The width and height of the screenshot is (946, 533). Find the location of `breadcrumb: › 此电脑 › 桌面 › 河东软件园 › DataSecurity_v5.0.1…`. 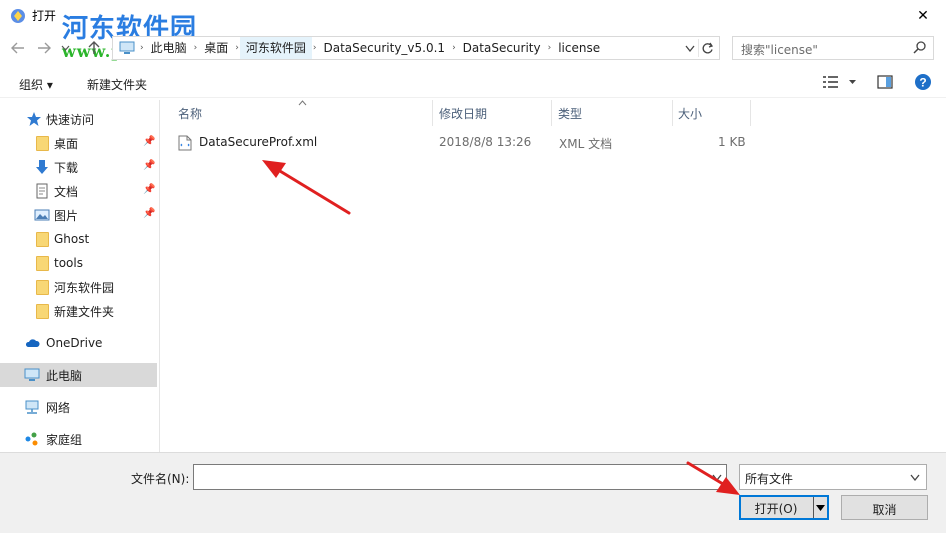

breadcrumb: › 此电脑 › 桌面 › 河东软件园 › DataSecurity_v5.0.1… is located at coordinates (361, 48).